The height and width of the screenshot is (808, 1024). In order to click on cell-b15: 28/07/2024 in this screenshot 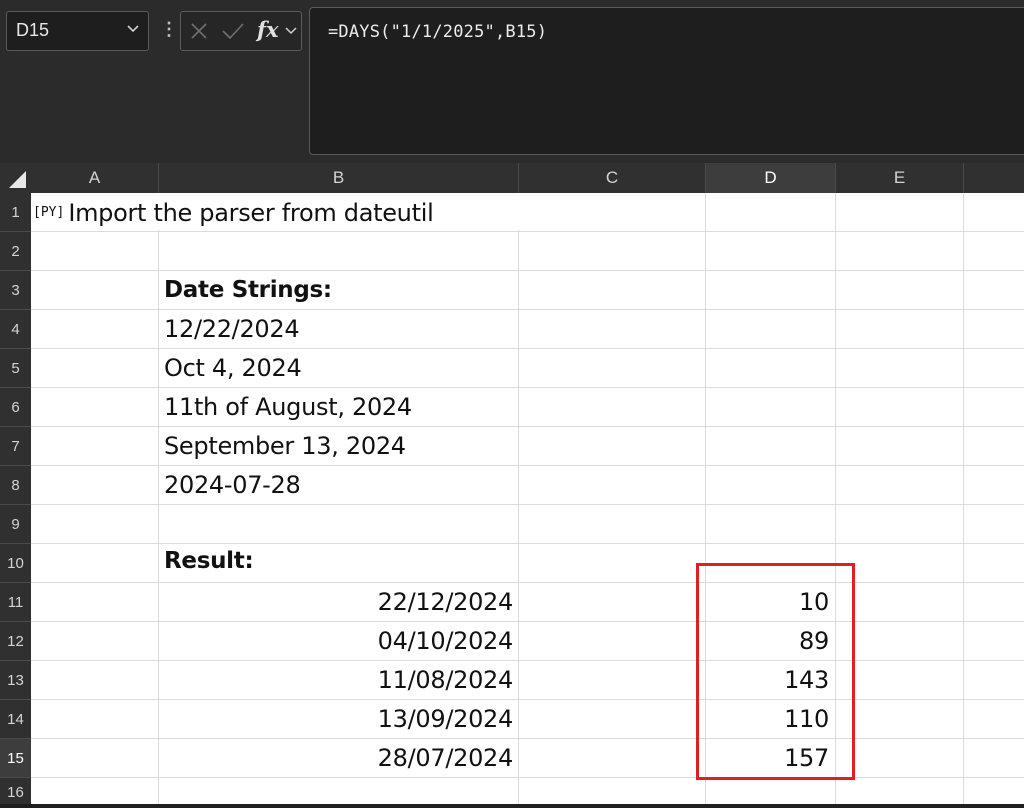, I will do `click(339, 758)`.